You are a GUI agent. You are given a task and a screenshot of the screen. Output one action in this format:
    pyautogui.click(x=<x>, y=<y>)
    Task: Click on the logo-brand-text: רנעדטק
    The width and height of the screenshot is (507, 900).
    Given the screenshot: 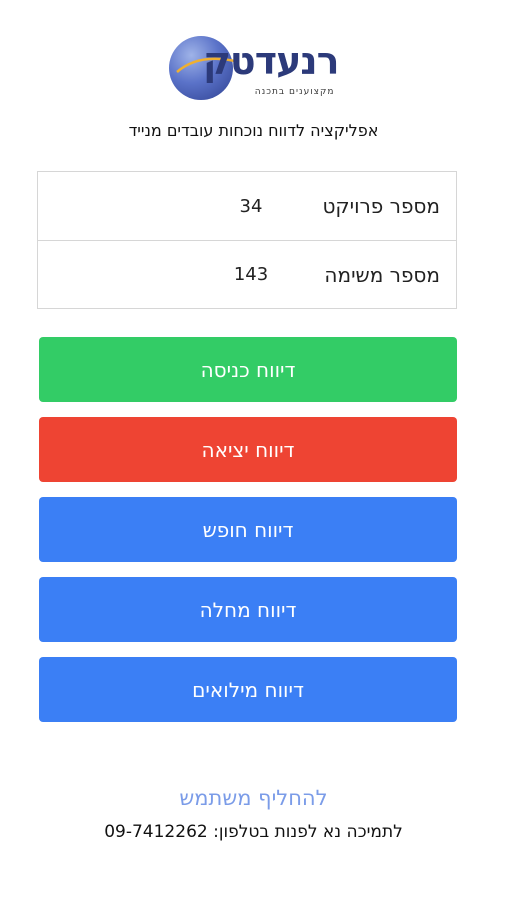 What is the action you would take?
    pyautogui.click(x=271, y=61)
    